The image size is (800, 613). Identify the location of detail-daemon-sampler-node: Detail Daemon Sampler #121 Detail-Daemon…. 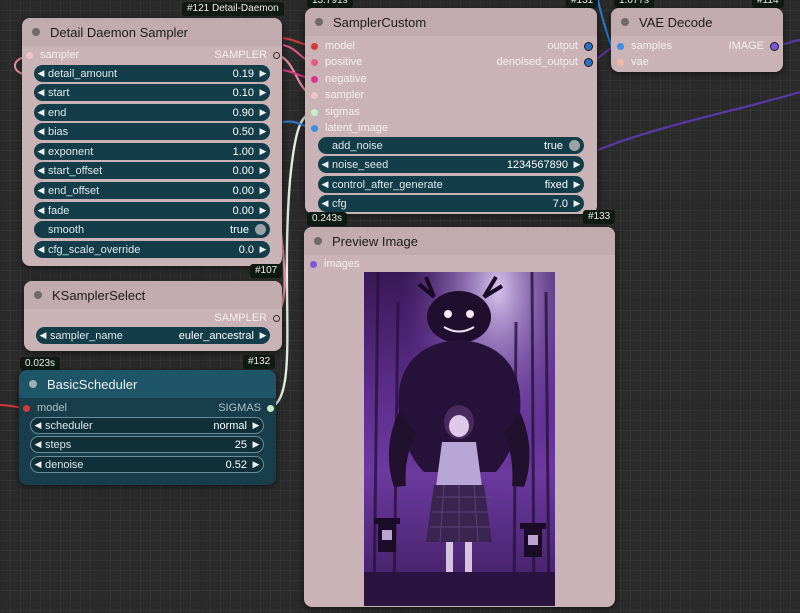
(153, 134).